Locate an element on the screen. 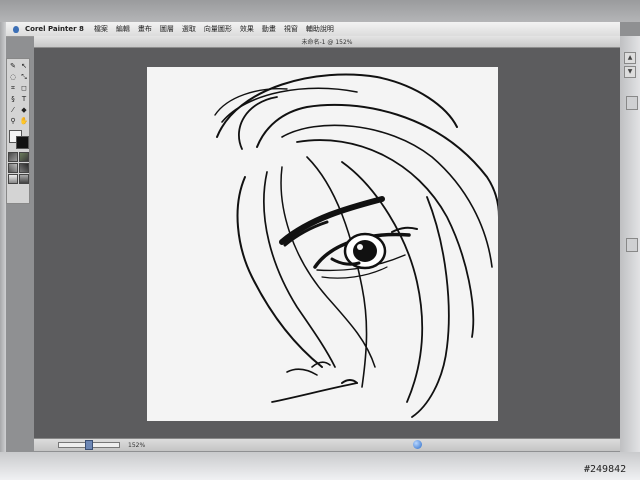  document-title: 未命名-1 @ 152% is located at coordinates (327, 42).